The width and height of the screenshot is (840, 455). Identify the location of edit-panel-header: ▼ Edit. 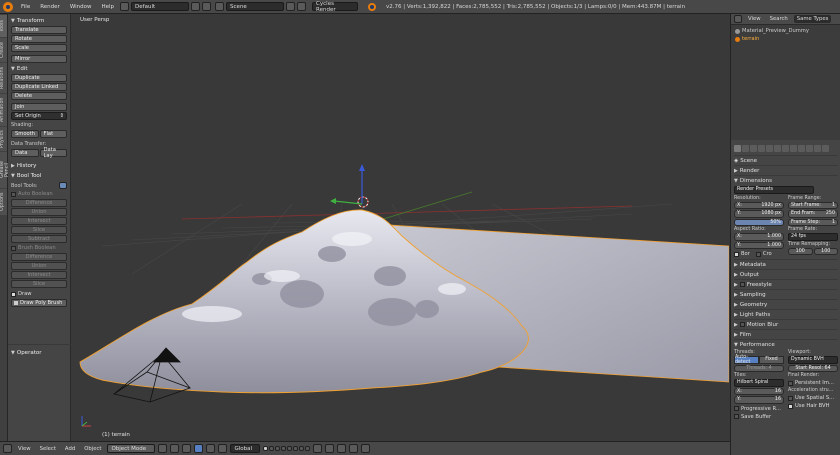
(39, 68).